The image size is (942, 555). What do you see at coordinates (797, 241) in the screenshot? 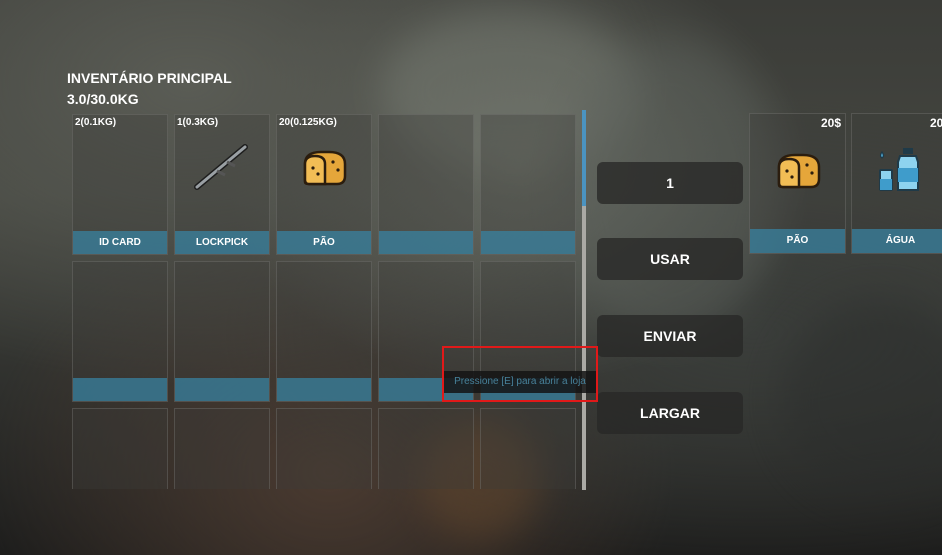
I see `shop-item-label: PÃO` at bounding box center [797, 241].